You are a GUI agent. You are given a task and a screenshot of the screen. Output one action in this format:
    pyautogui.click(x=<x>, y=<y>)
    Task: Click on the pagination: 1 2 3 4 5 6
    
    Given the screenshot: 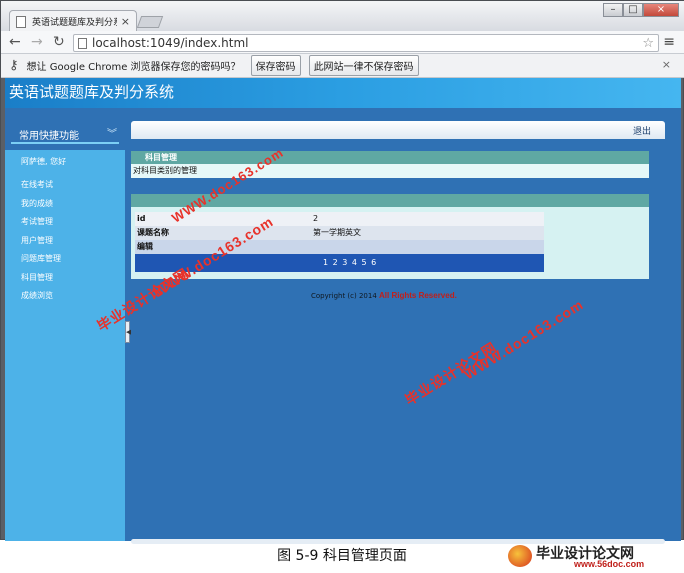 What is the action you would take?
    pyautogui.click(x=339, y=263)
    